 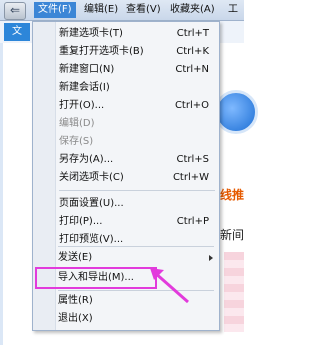 I want to click on menu-item-shortcut: Ctrl+W, so click(x=190, y=177).